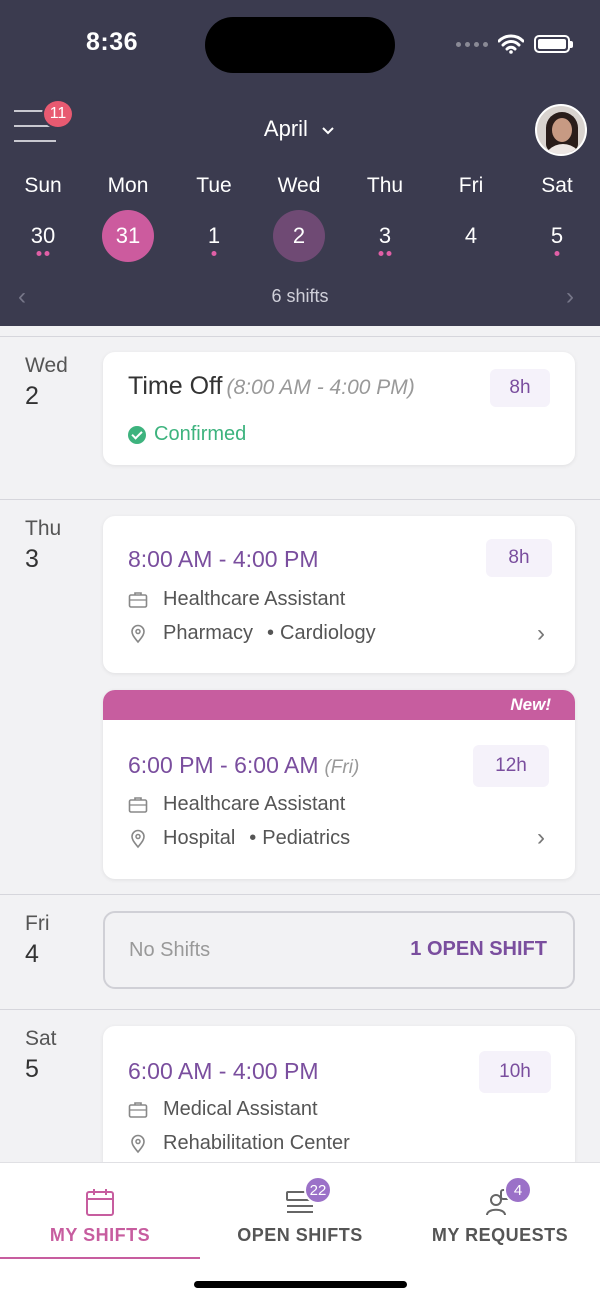 This screenshot has height=1299, width=600. Describe the element at coordinates (561, 130) in the screenshot. I see `avatar` at that location.